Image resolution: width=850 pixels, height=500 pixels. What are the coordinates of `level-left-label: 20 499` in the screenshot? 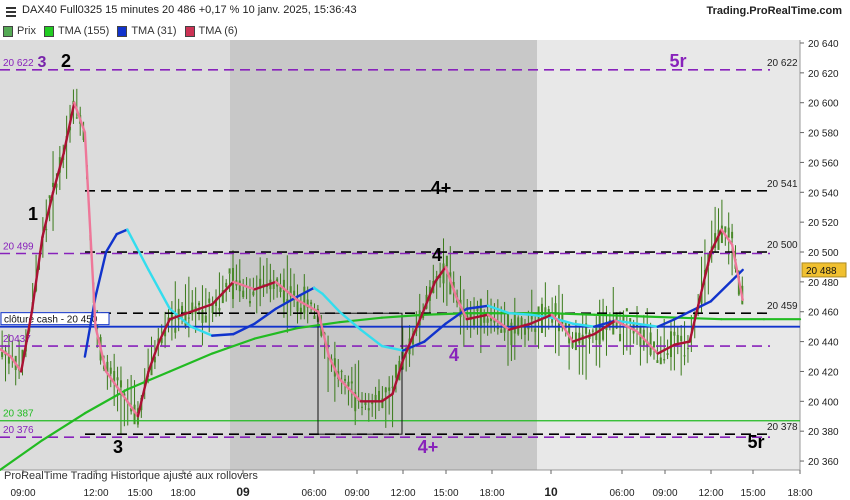 It's located at (18, 247).